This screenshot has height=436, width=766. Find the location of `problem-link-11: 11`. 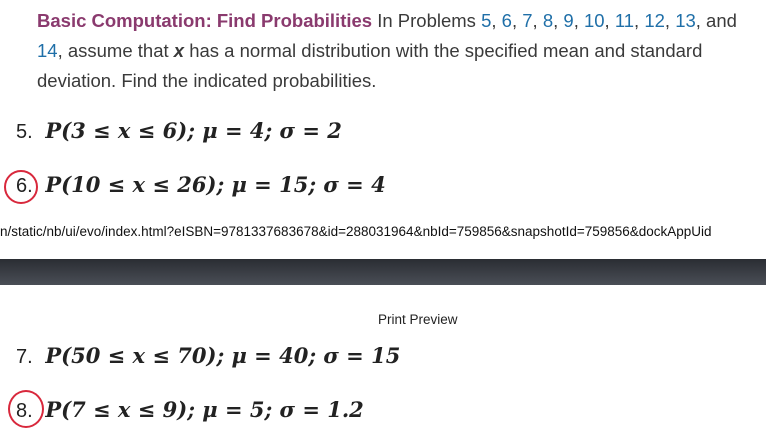

problem-link-11: 11 is located at coordinates (624, 20).